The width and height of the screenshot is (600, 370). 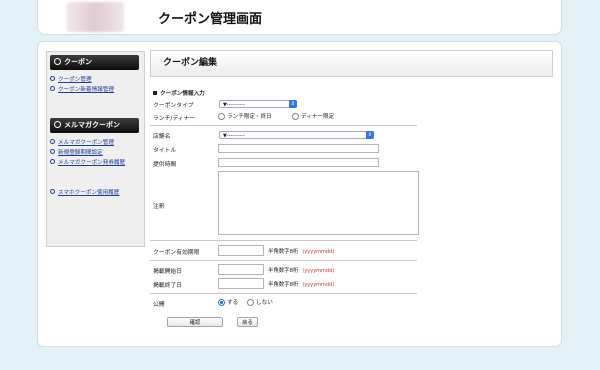 What do you see at coordinates (155, 93) in the screenshot?
I see `square-bullet-icon` at bounding box center [155, 93].